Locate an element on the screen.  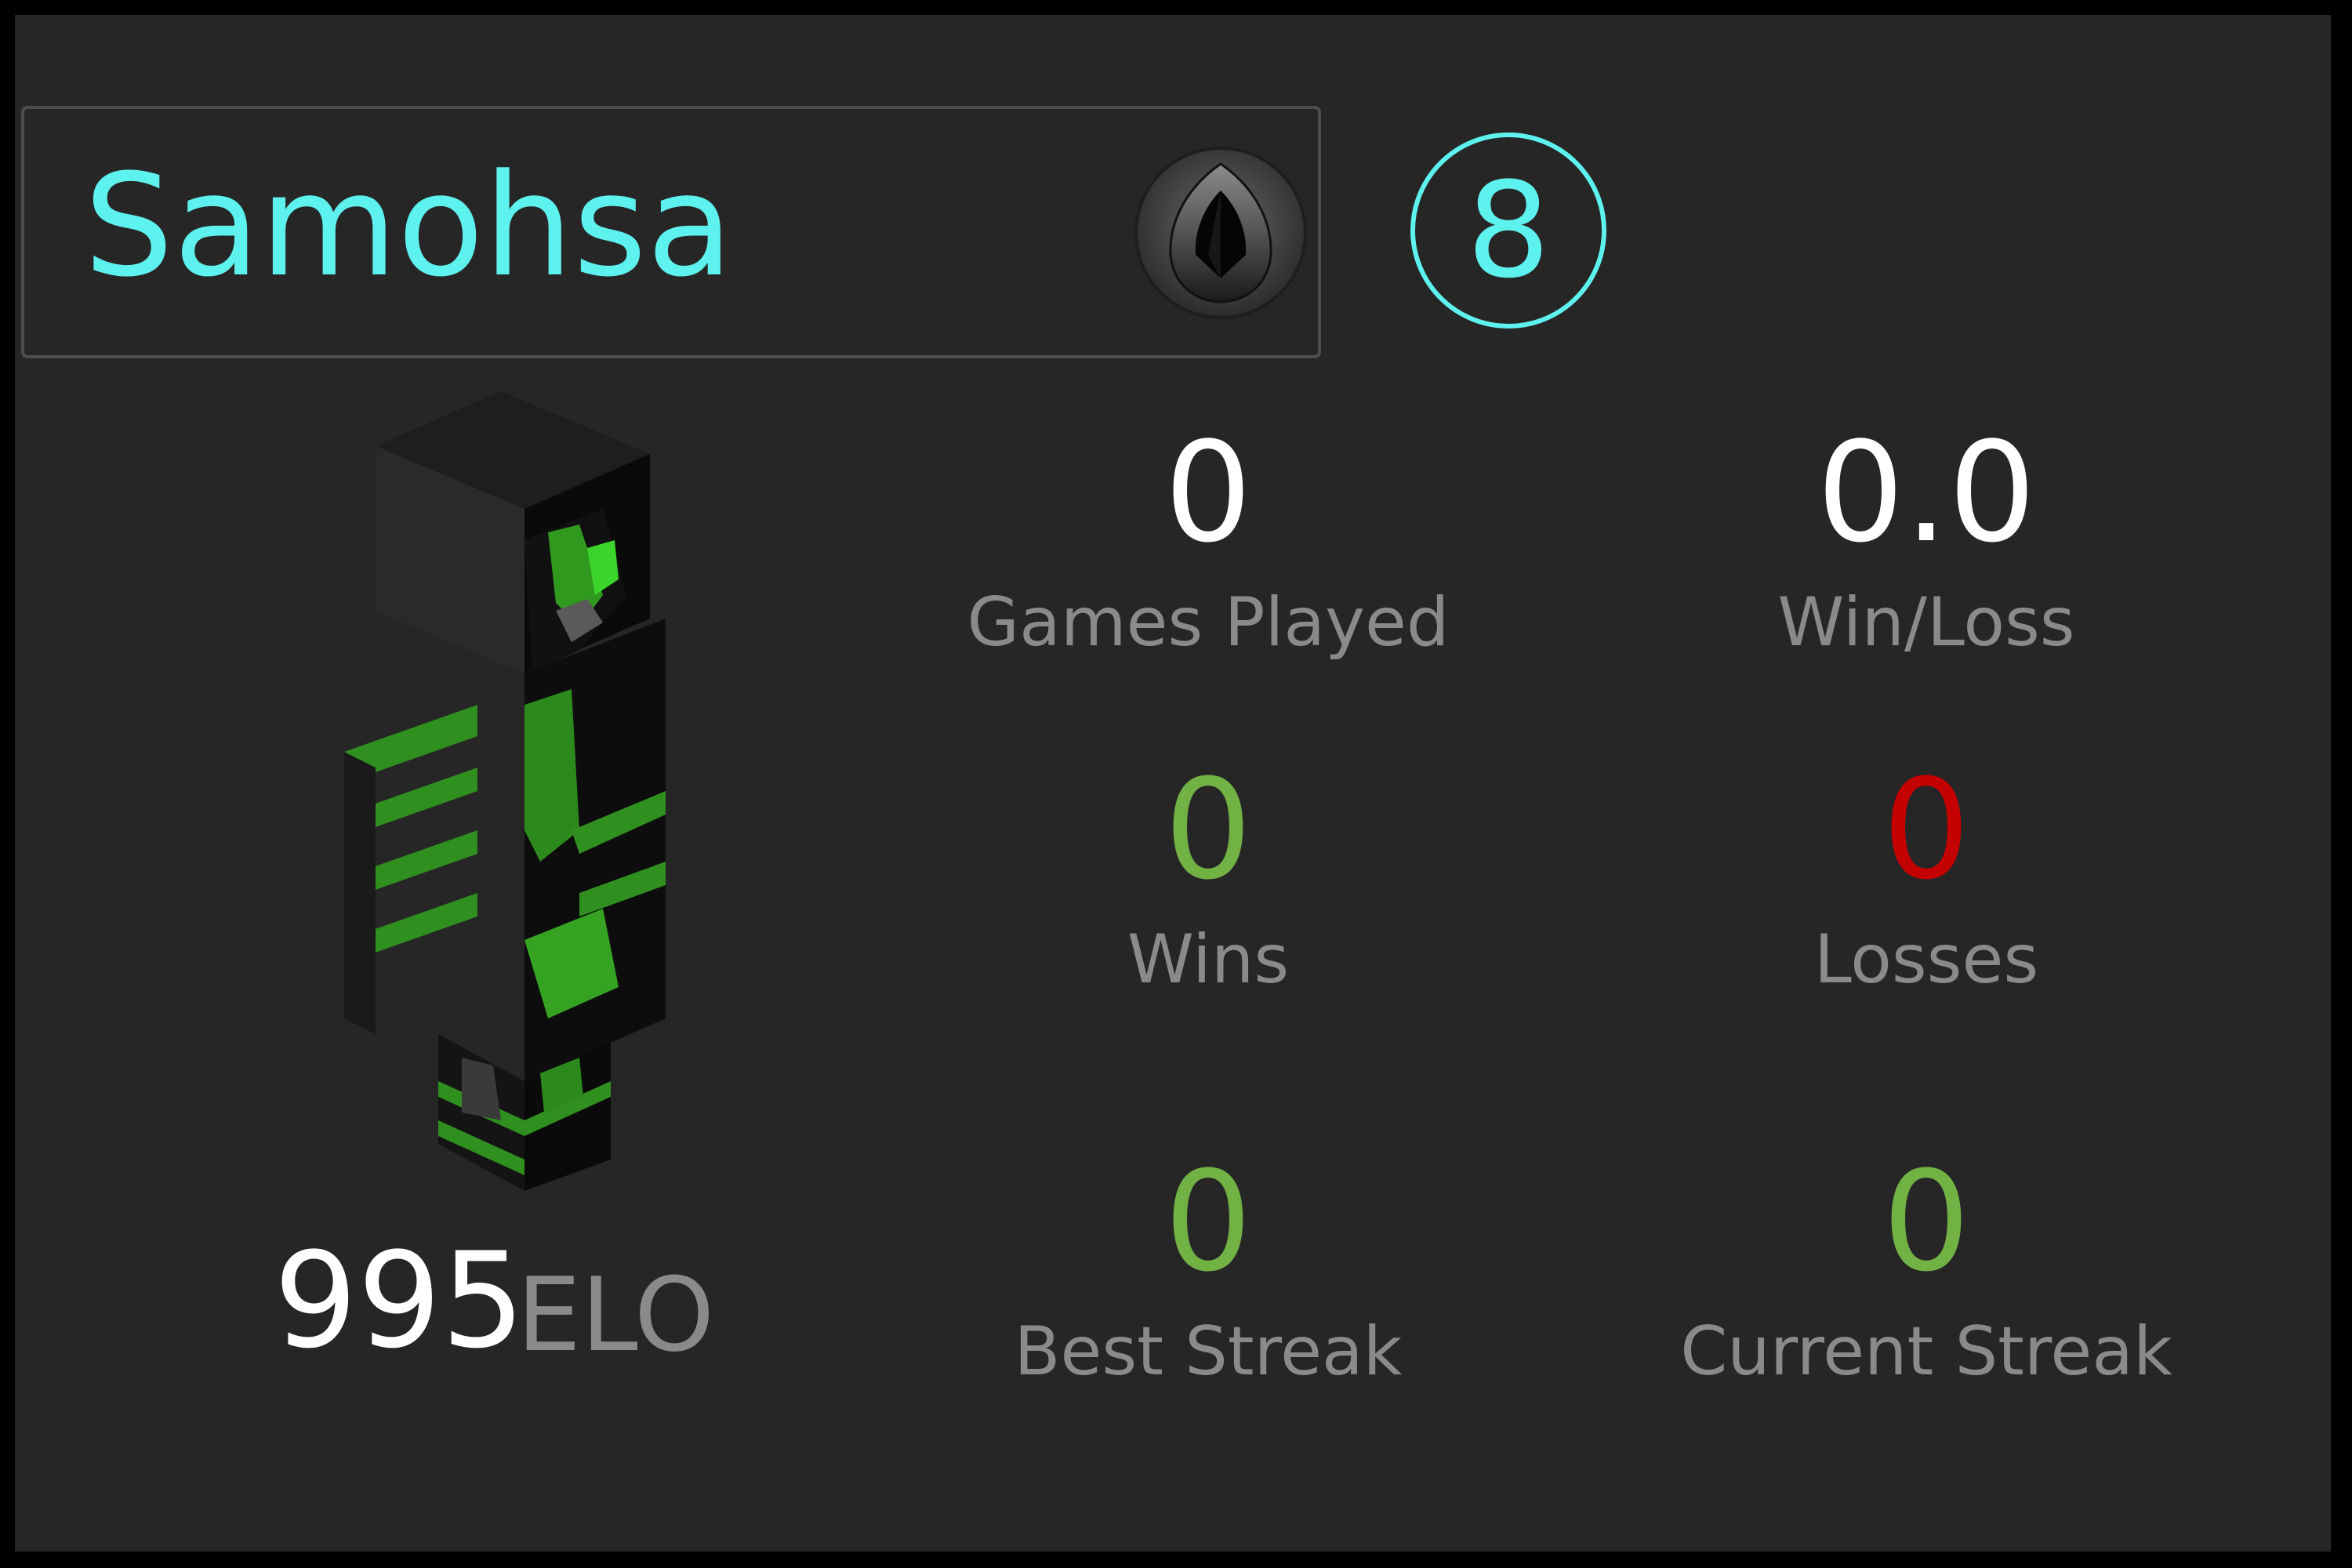
stat-losses: 0 Losses is located at coordinates (1926, 882).